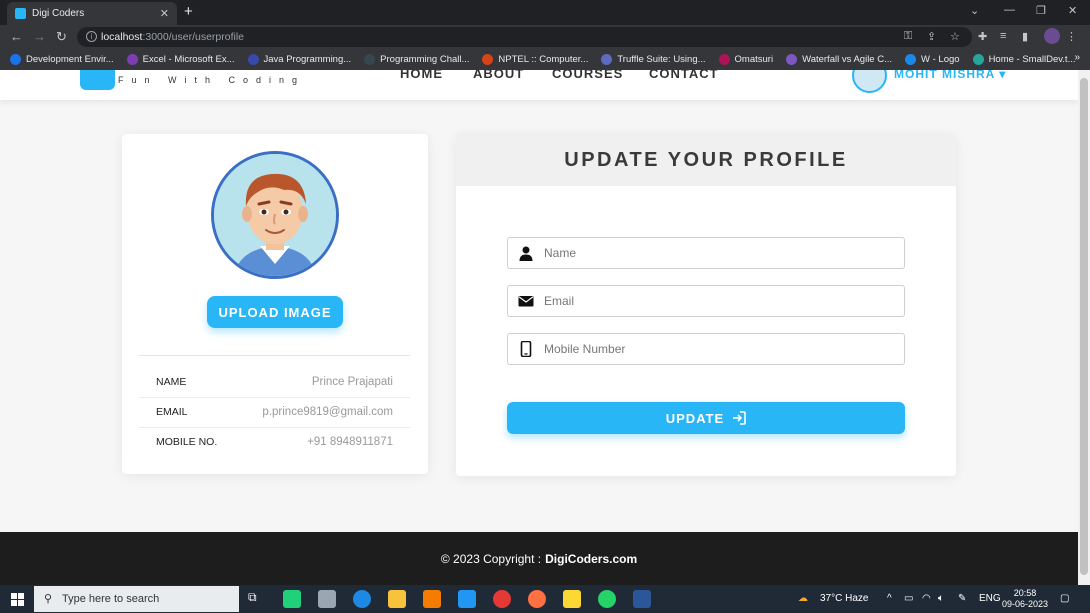  What do you see at coordinates (944, 75) in the screenshot?
I see `user-name: MOHIT MISHRA` at bounding box center [944, 75].